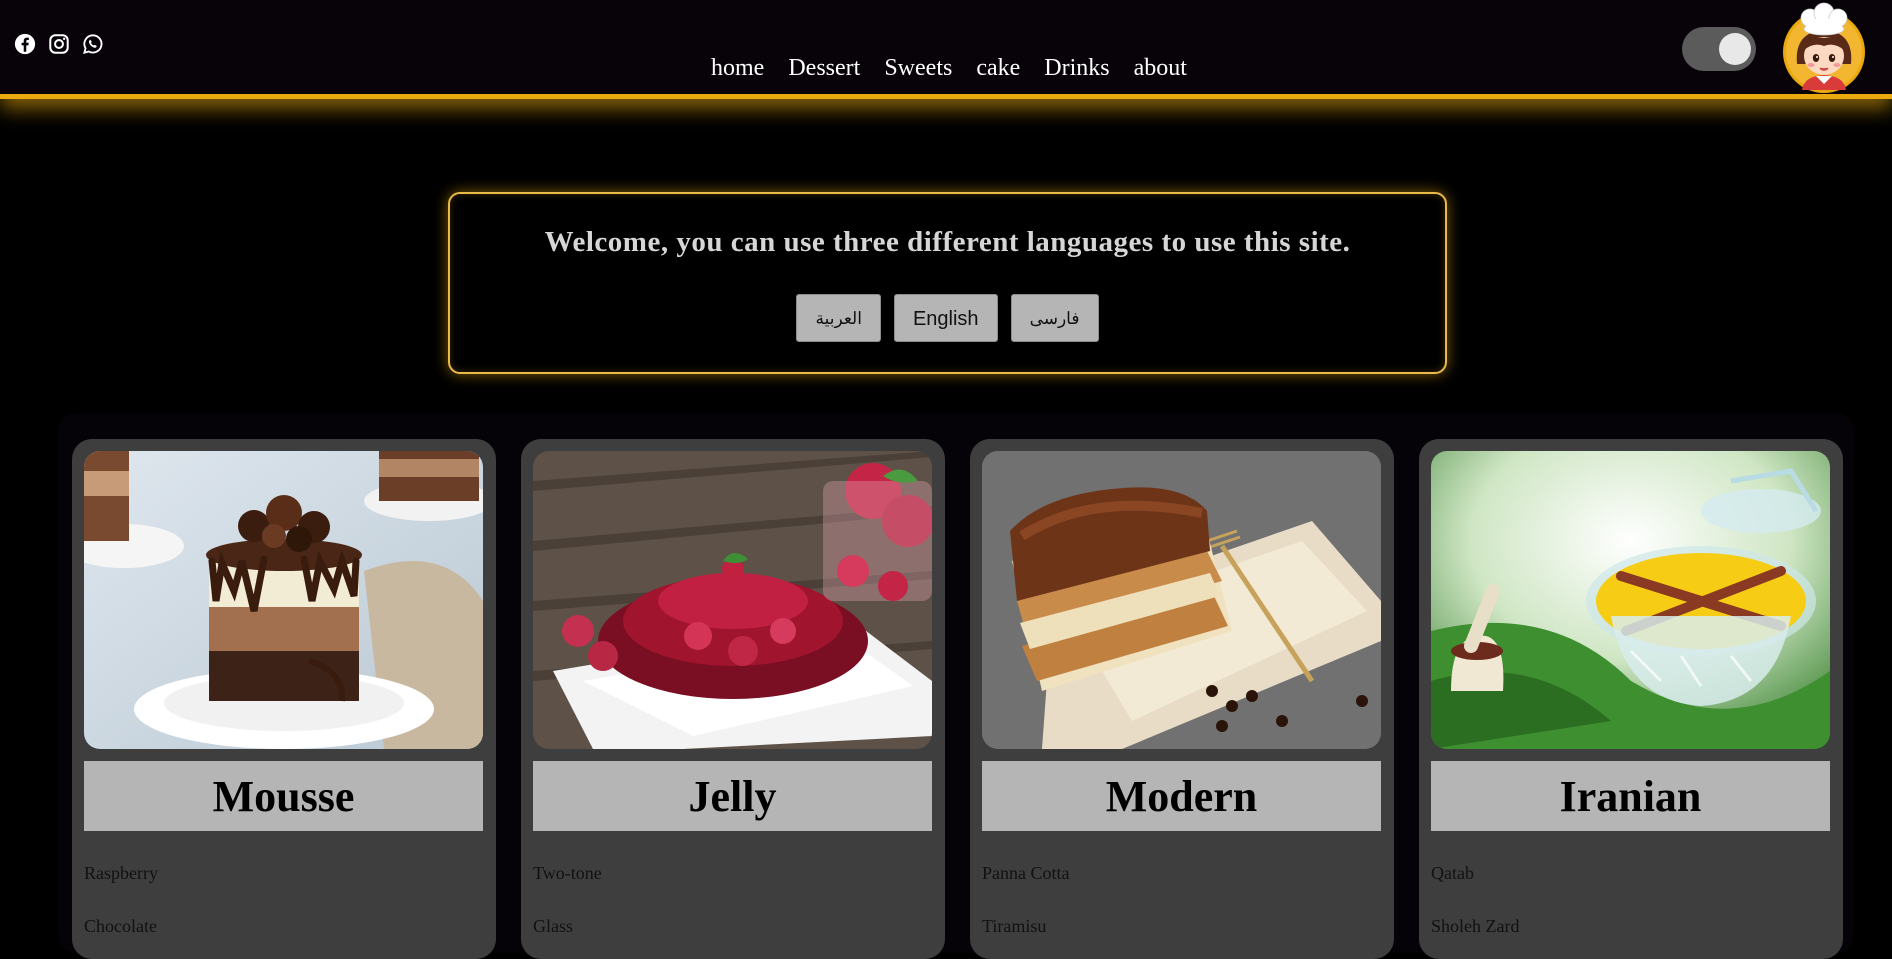 The width and height of the screenshot is (1892, 959). Describe the element at coordinates (824, 68) in the screenshot. I see `nav-dessert: Dessert` at that location.